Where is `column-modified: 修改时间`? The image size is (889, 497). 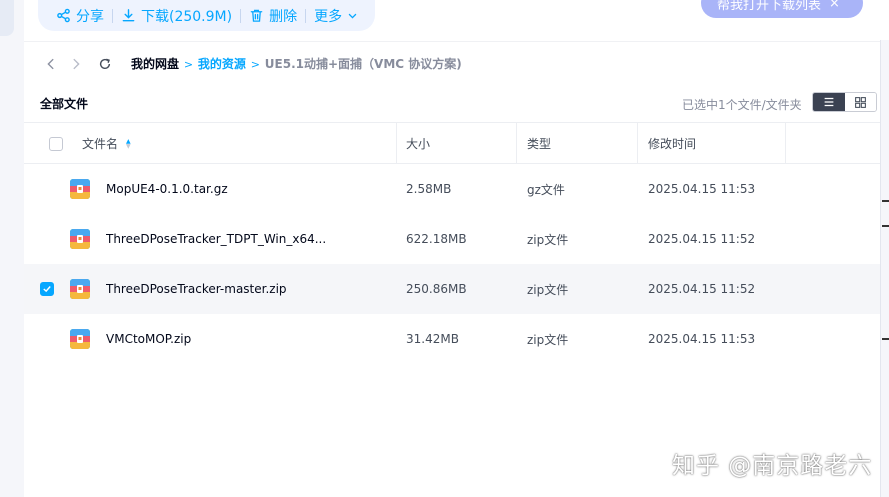 column-modified: 修改时间 is located at coordinates (712, 143).